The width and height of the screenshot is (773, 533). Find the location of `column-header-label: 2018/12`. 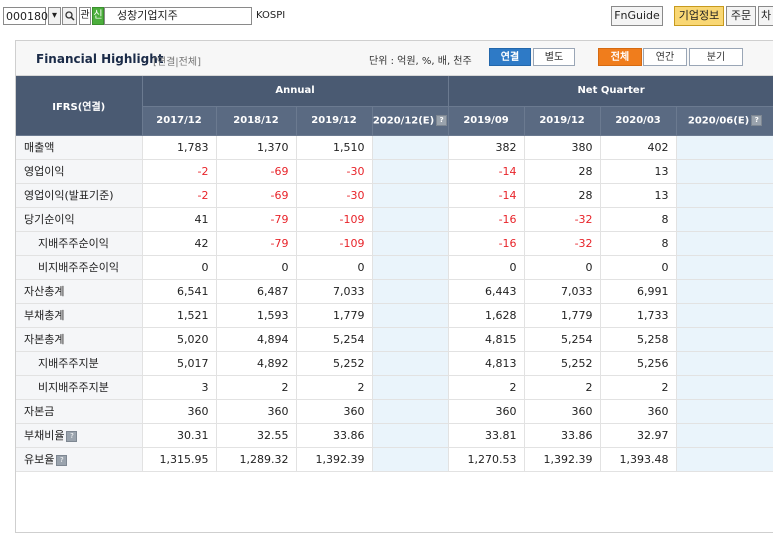

column-header-label: 2018/12 is located at coordinates (256, 120).